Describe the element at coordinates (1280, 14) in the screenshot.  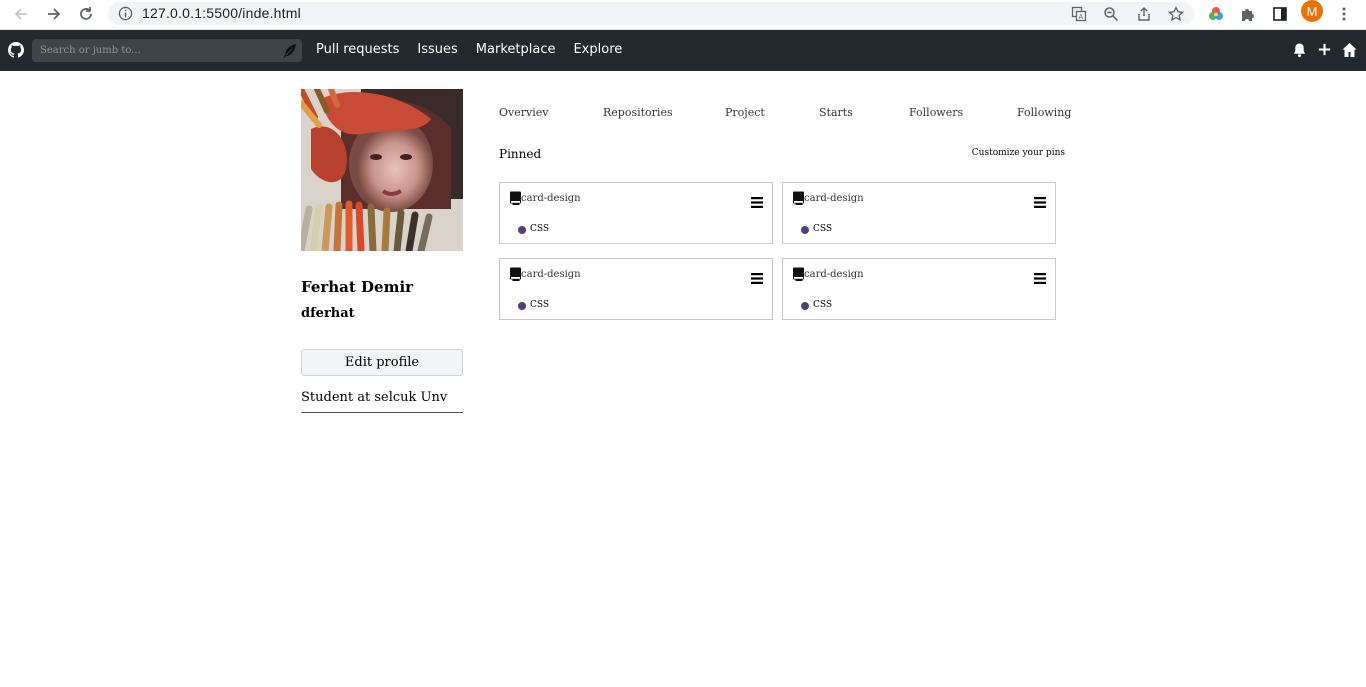
I see `side-panel-icon` at that location.